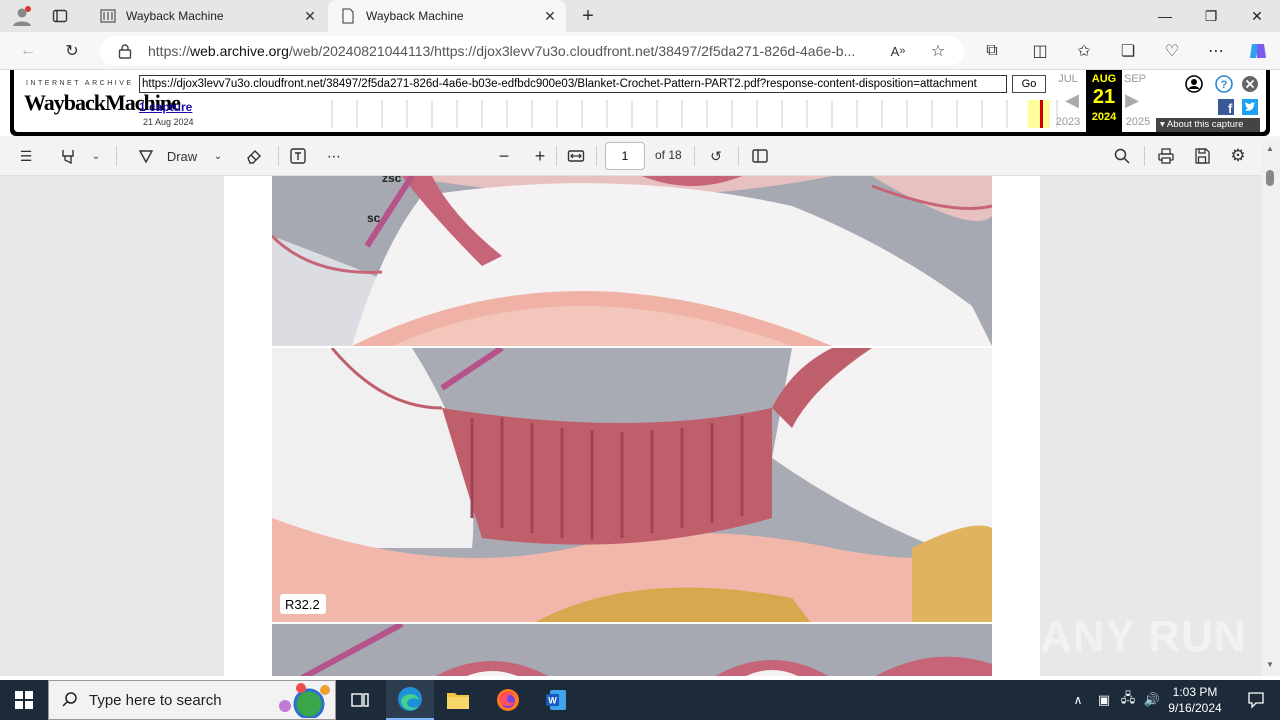  Describe the element at coordinates (1216, 51) in the screenshot. I see `more-menu-icon: ⋯` at that location.